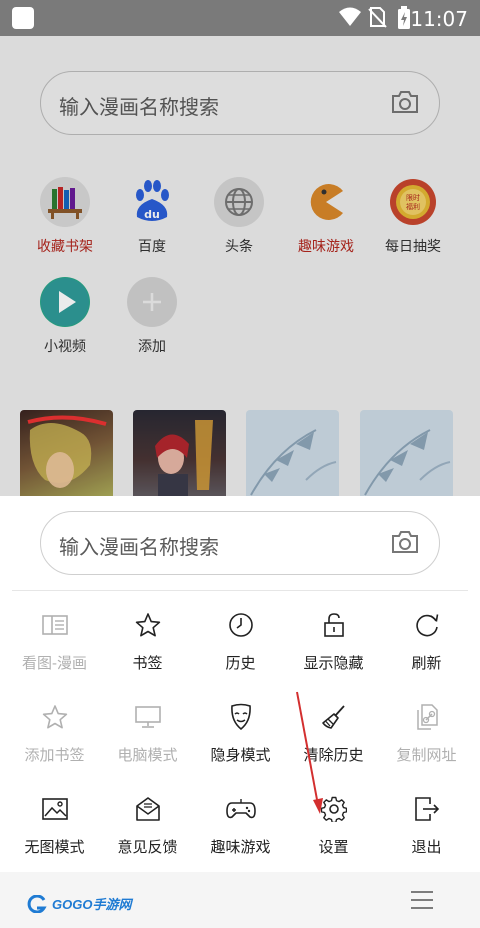 The width and height of the screenshot is (480, 928). I want to click on menu-item-label: 退出, so click(426, 847).